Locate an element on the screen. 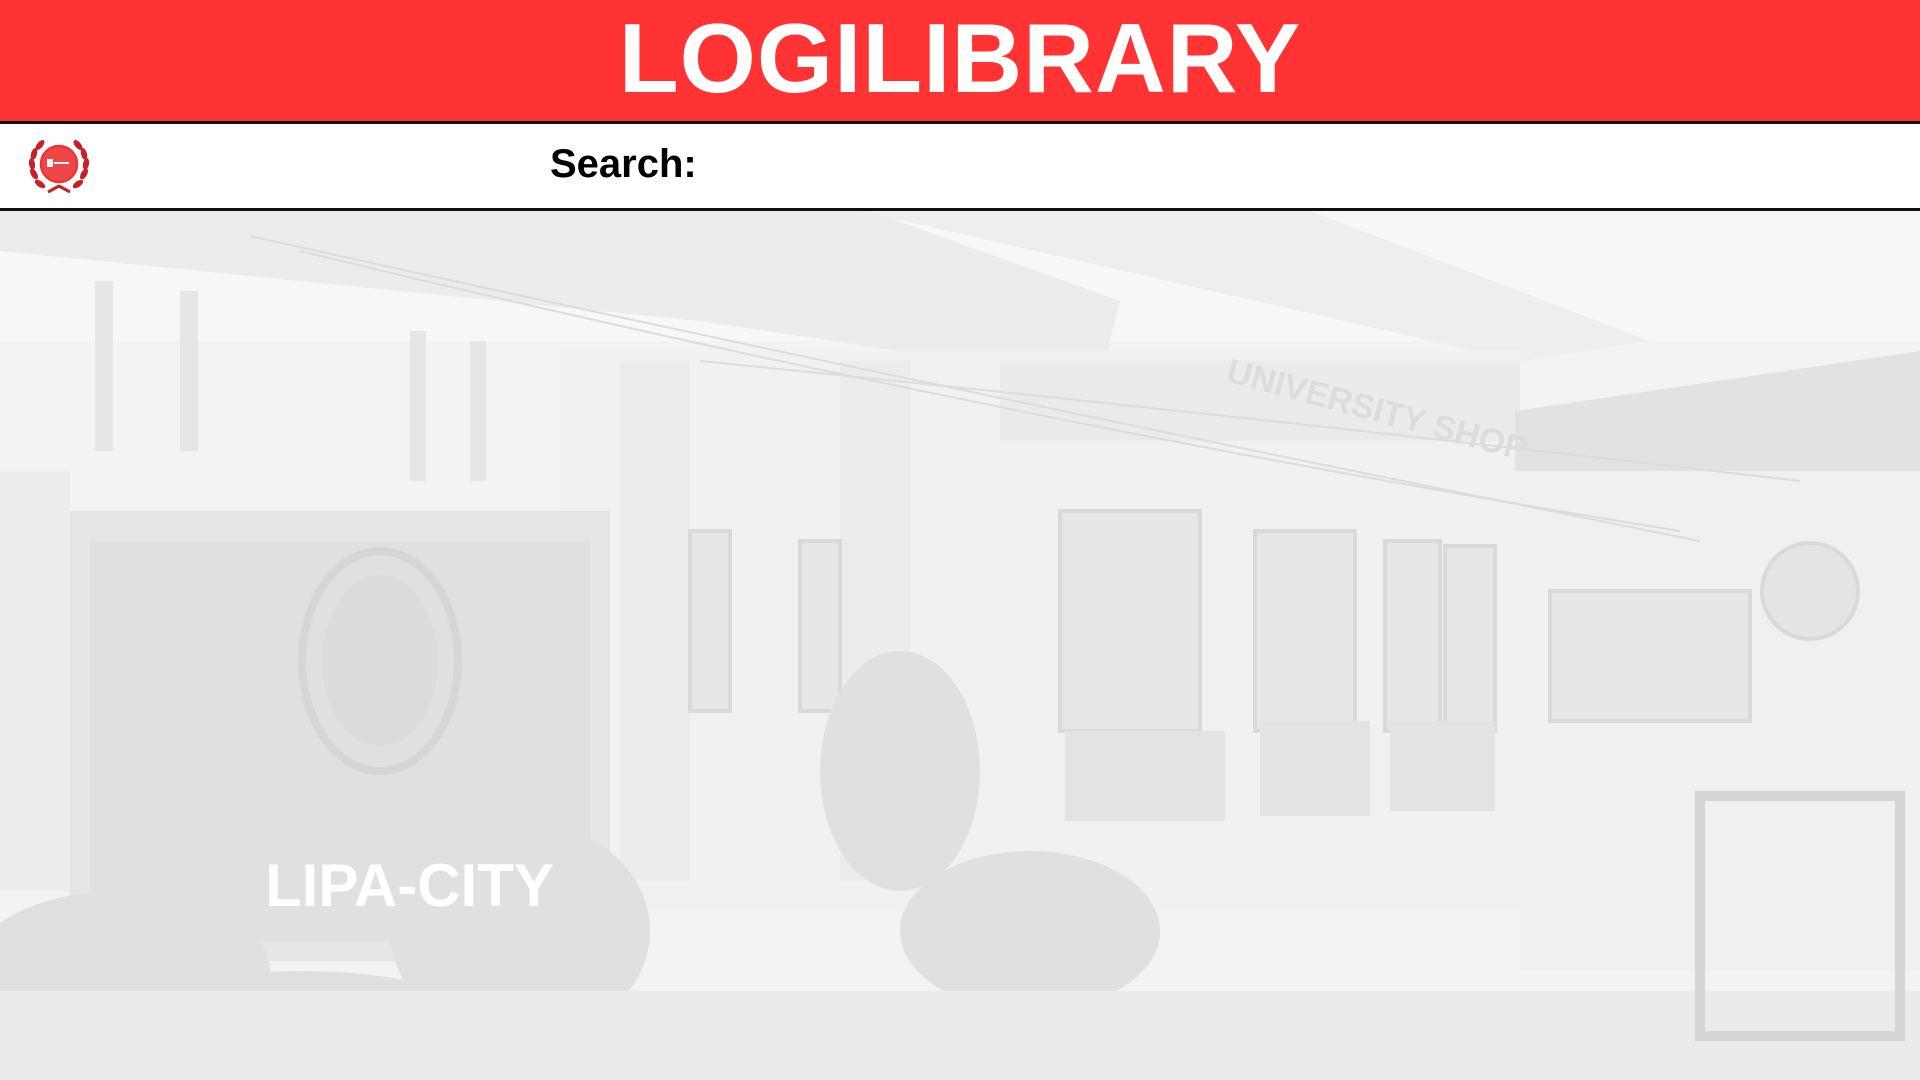 This screenshot has height=1080, width=1920. search-label: Search: is located at coordinates (623, 164).